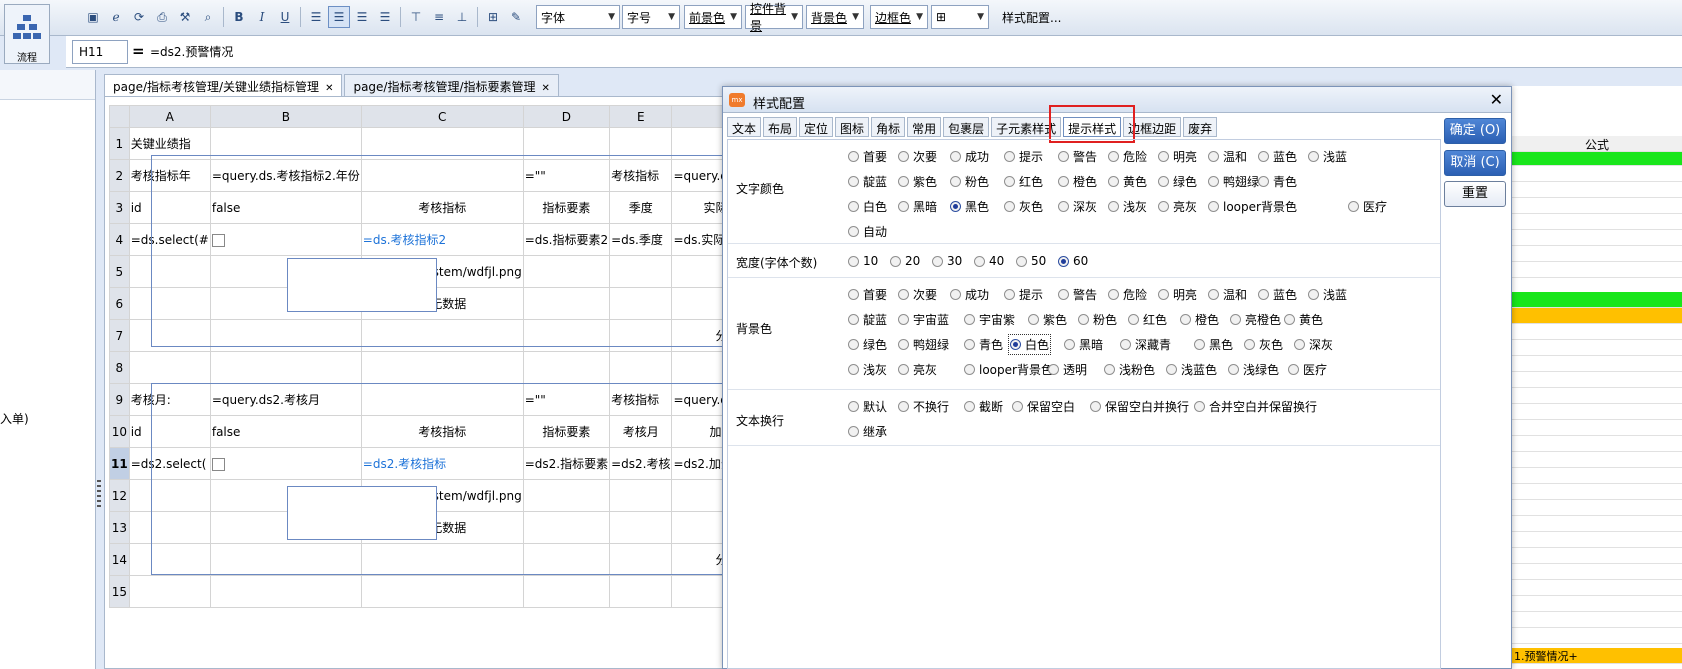  What do you see at coordinates (923, 319) in the screenshot?
I see `radio-option: 宇宙蓝` at bounding box center [923, 319].